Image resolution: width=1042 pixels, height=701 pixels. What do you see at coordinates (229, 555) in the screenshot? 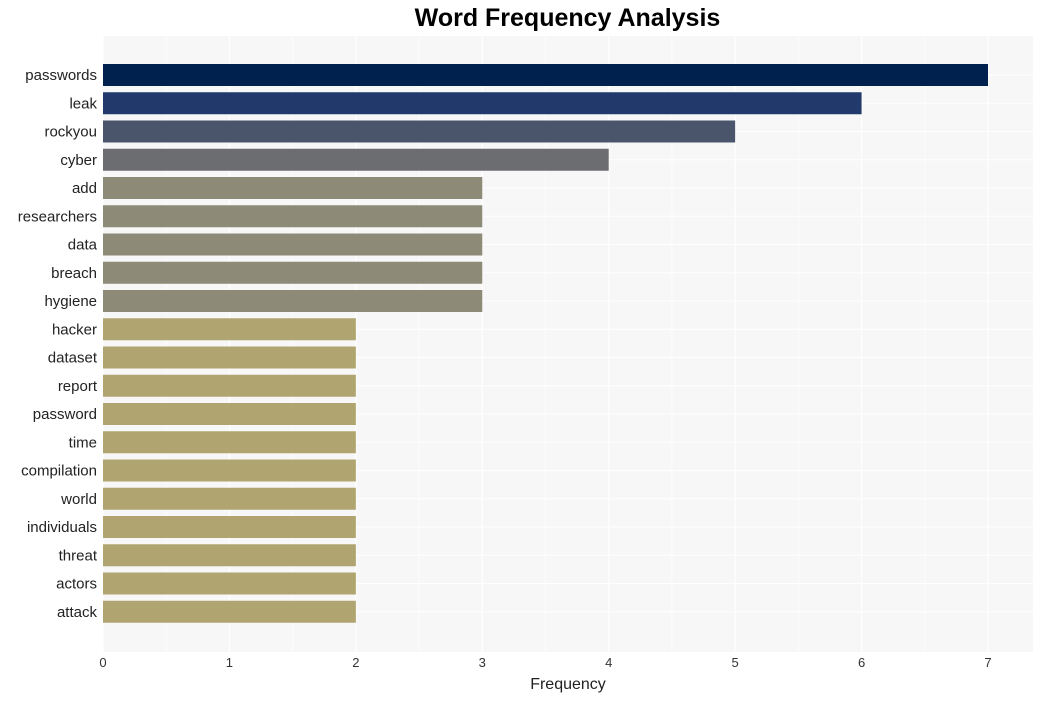
I see `bar-threat` at bounding box center [229, 555].